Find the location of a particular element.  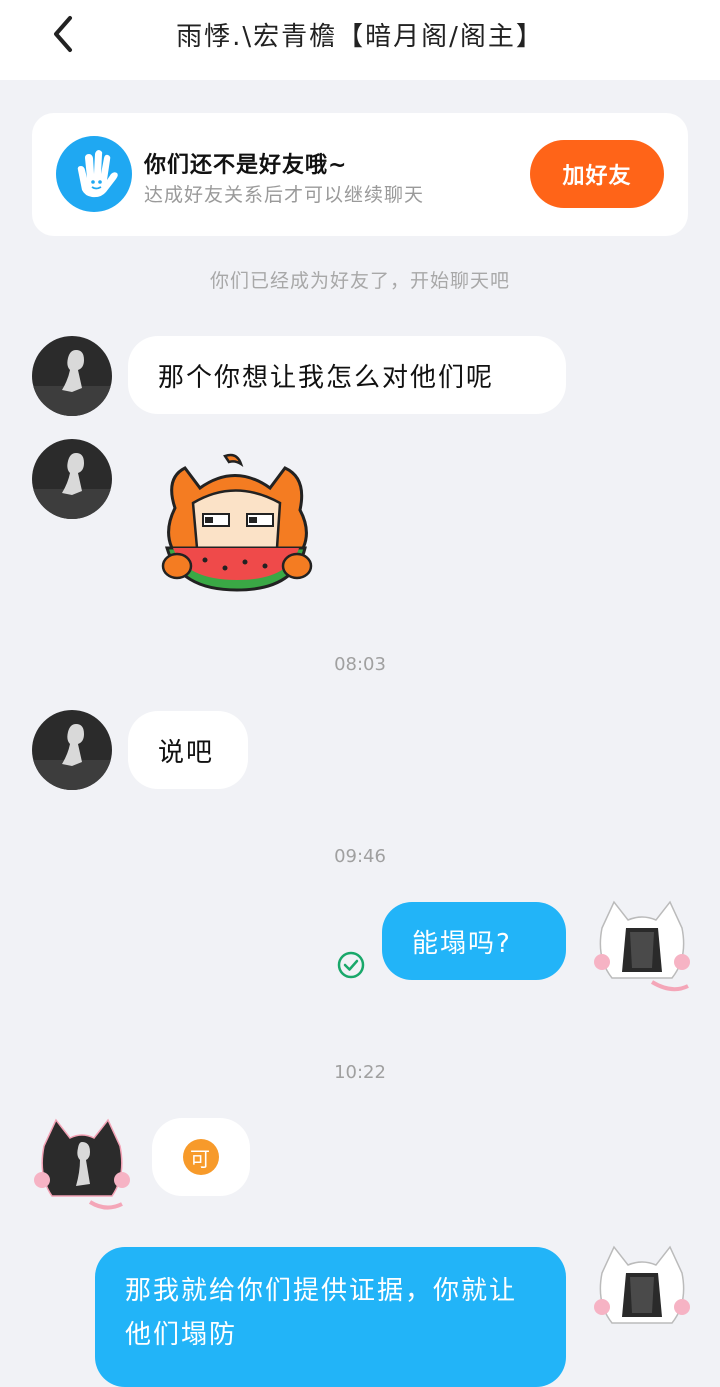

message-bubble: 那个你想让我怎么对他们呢 is located at coordinates (347, 375).